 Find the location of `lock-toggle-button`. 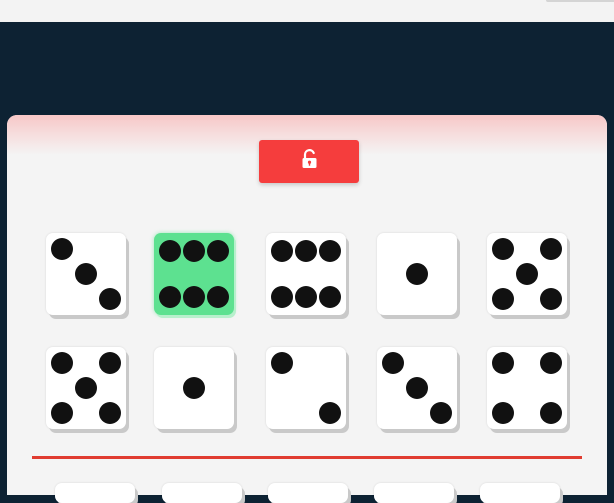

lock-toggle-button is located at coordinates (309, 161).